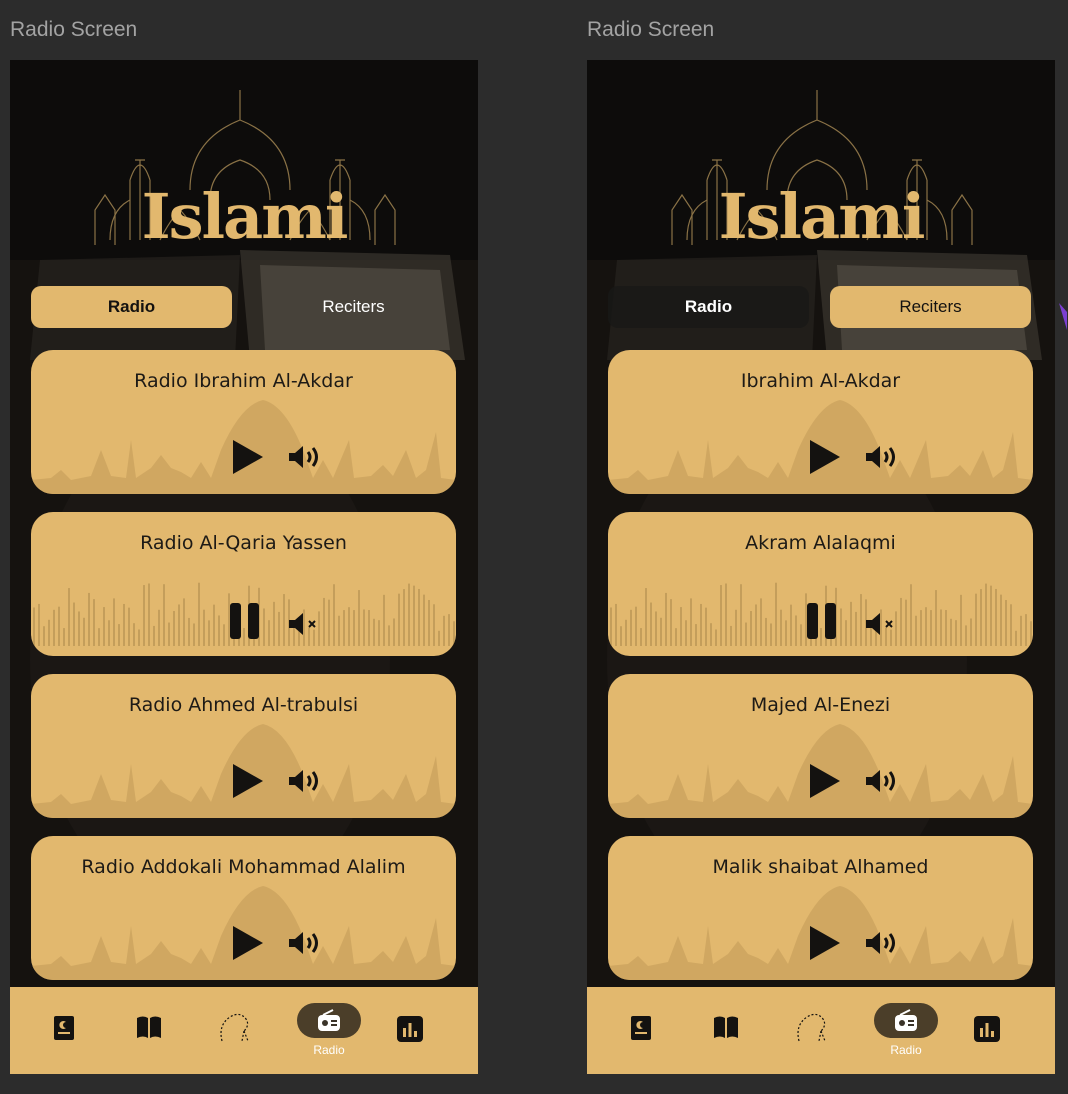 Image resolution: width=1068 pixels, height=1094 pixels. Describe the element at coordinates (820, 746) in the screenshot. I see `reciter-card: Majed Al-Enezi` at that location.